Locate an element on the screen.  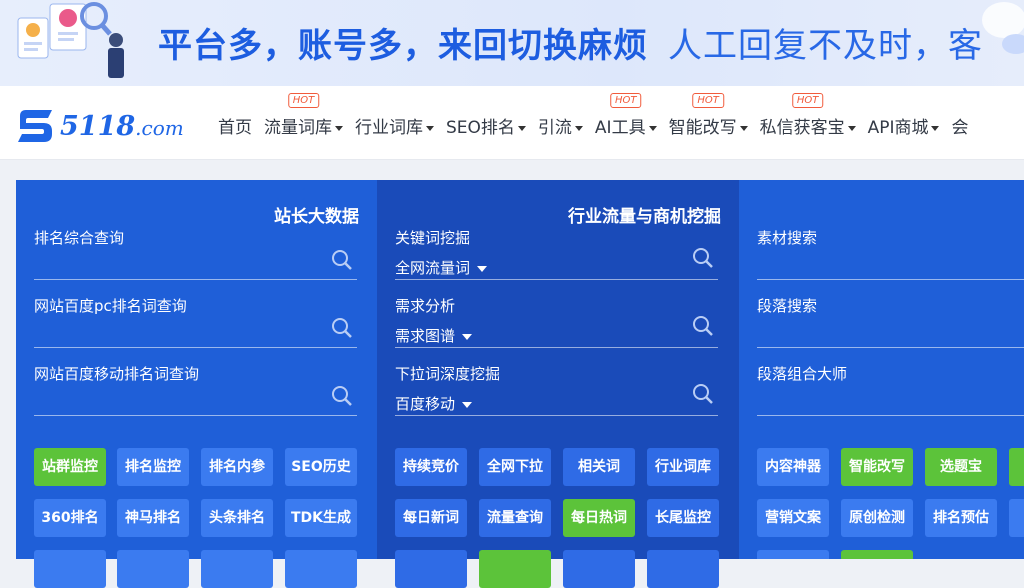
tool-button: 全网下拉 is located at coordinates (515, 467).